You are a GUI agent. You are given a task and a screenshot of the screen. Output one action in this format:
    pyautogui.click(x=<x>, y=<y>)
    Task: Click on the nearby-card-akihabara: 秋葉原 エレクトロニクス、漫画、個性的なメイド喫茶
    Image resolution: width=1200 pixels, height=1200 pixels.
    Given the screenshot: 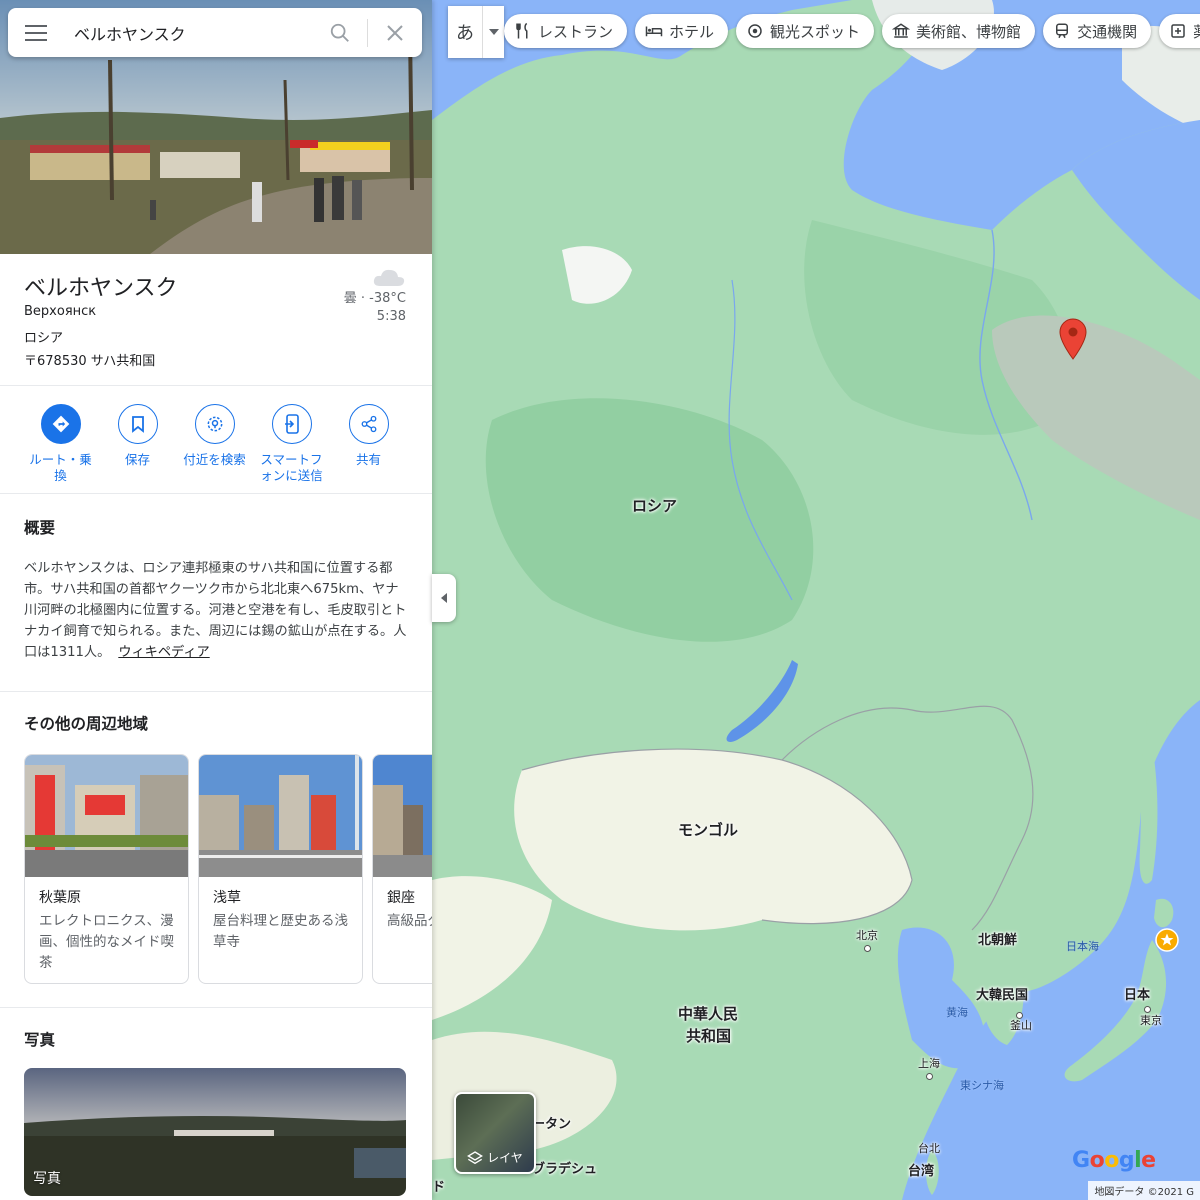 What is the action you would take?
    pyautogui.click(x=106, y=869)
    